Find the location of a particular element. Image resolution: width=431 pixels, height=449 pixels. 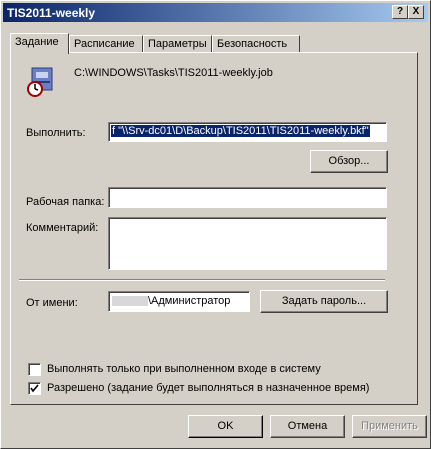

only-when-logged-on-checkbox is located at coordinates (34, 369).